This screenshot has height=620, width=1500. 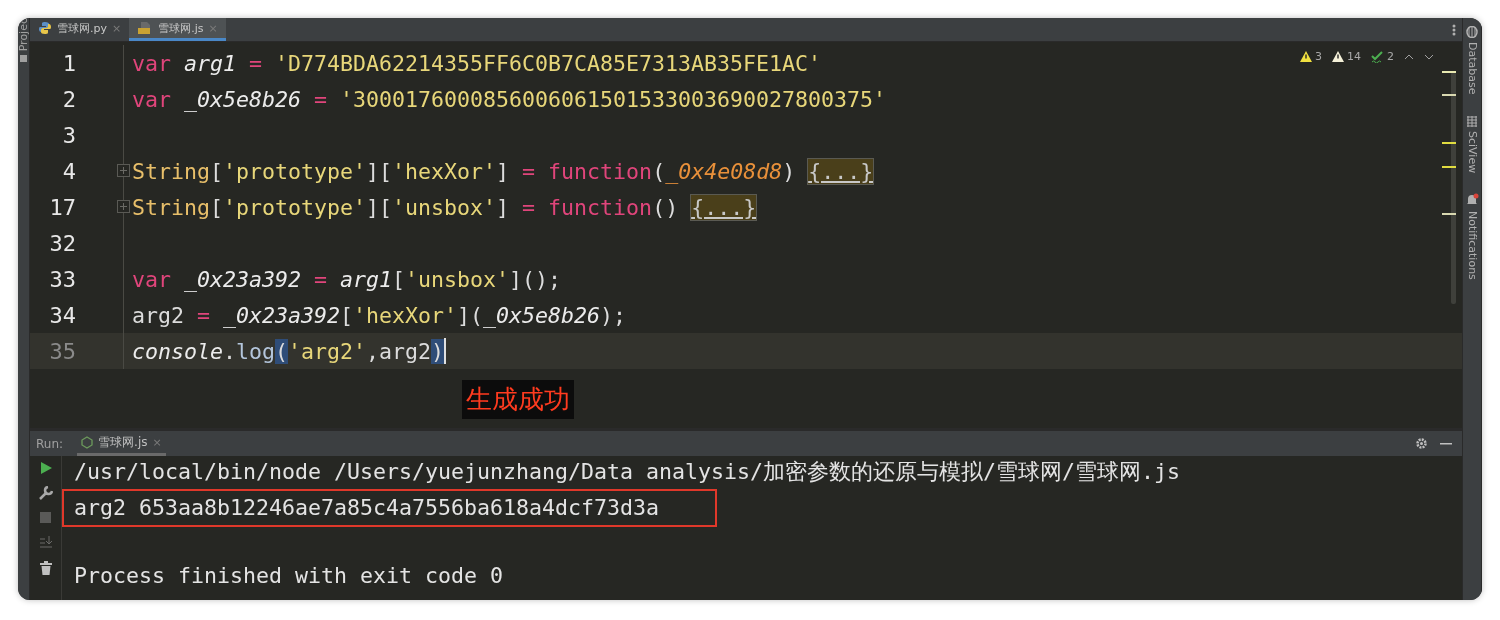 What do you see at coordinates (444, 207) in the screenshot?
I see `code-line: String['prototype']['unsbox'] = function() {...}` at bounding box center [444, 207].